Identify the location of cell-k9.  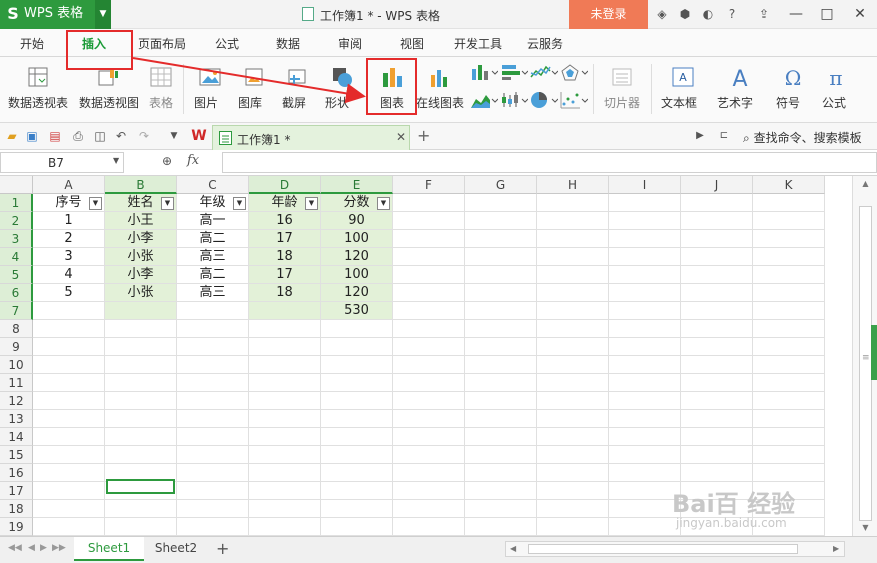
(789, 347).